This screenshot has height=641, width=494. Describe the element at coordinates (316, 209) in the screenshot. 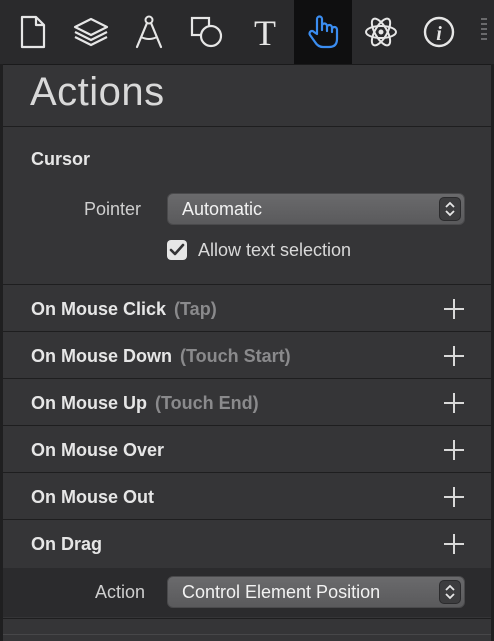

I see `pointer-select: Automatic` at that location.